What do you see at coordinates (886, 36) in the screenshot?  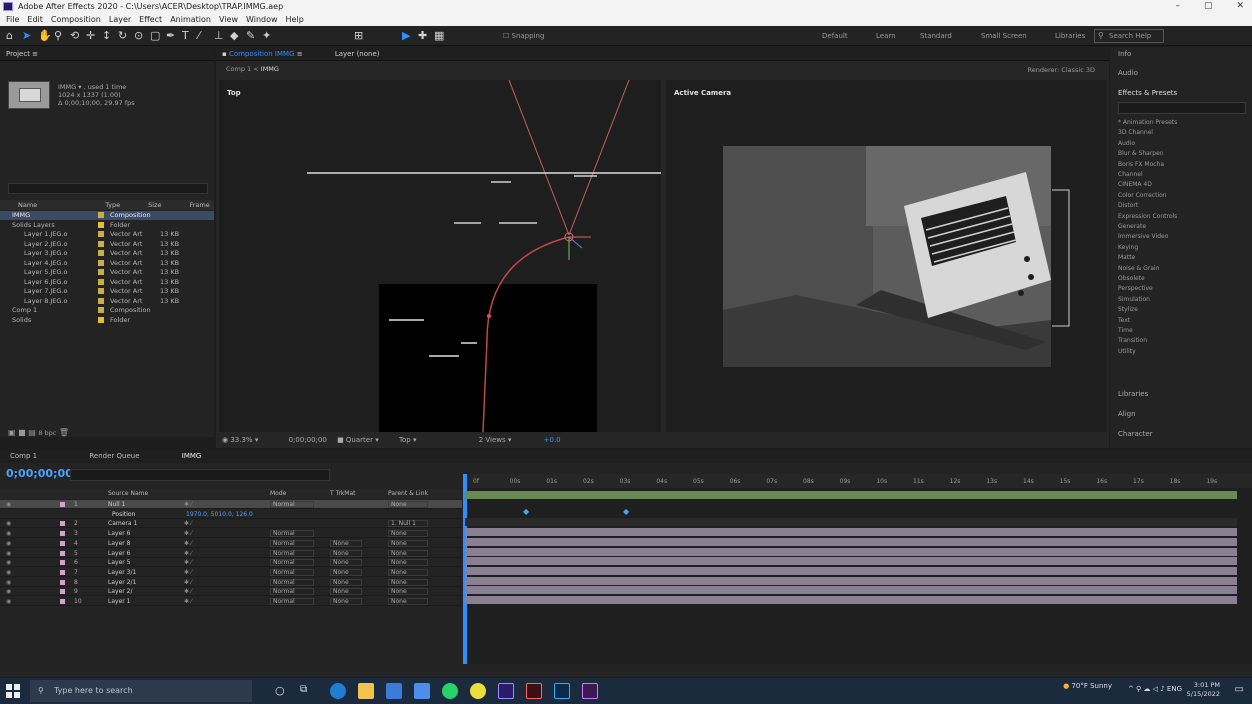 I see `workspace-learn: Learn` at bounding box center [886, 36].